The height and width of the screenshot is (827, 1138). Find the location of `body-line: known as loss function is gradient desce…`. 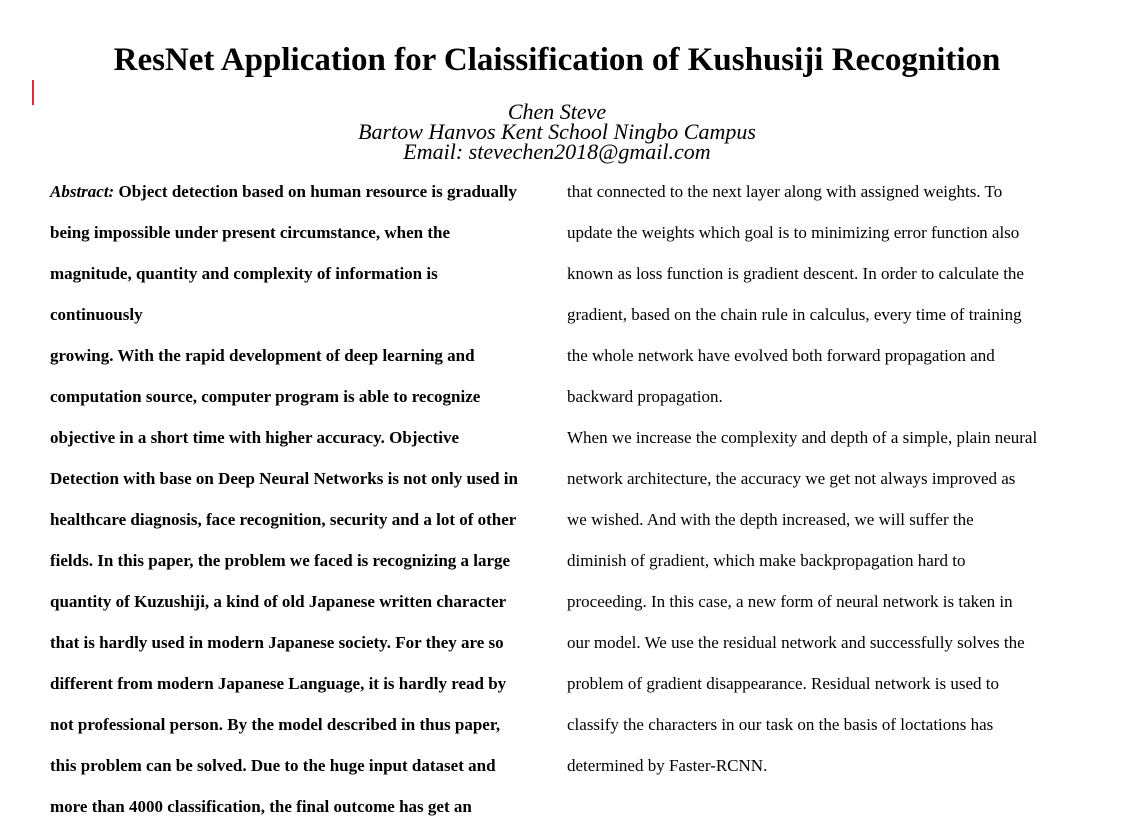

body-line: known as loss function is gradient desce… is located at coordinates (795, 273).